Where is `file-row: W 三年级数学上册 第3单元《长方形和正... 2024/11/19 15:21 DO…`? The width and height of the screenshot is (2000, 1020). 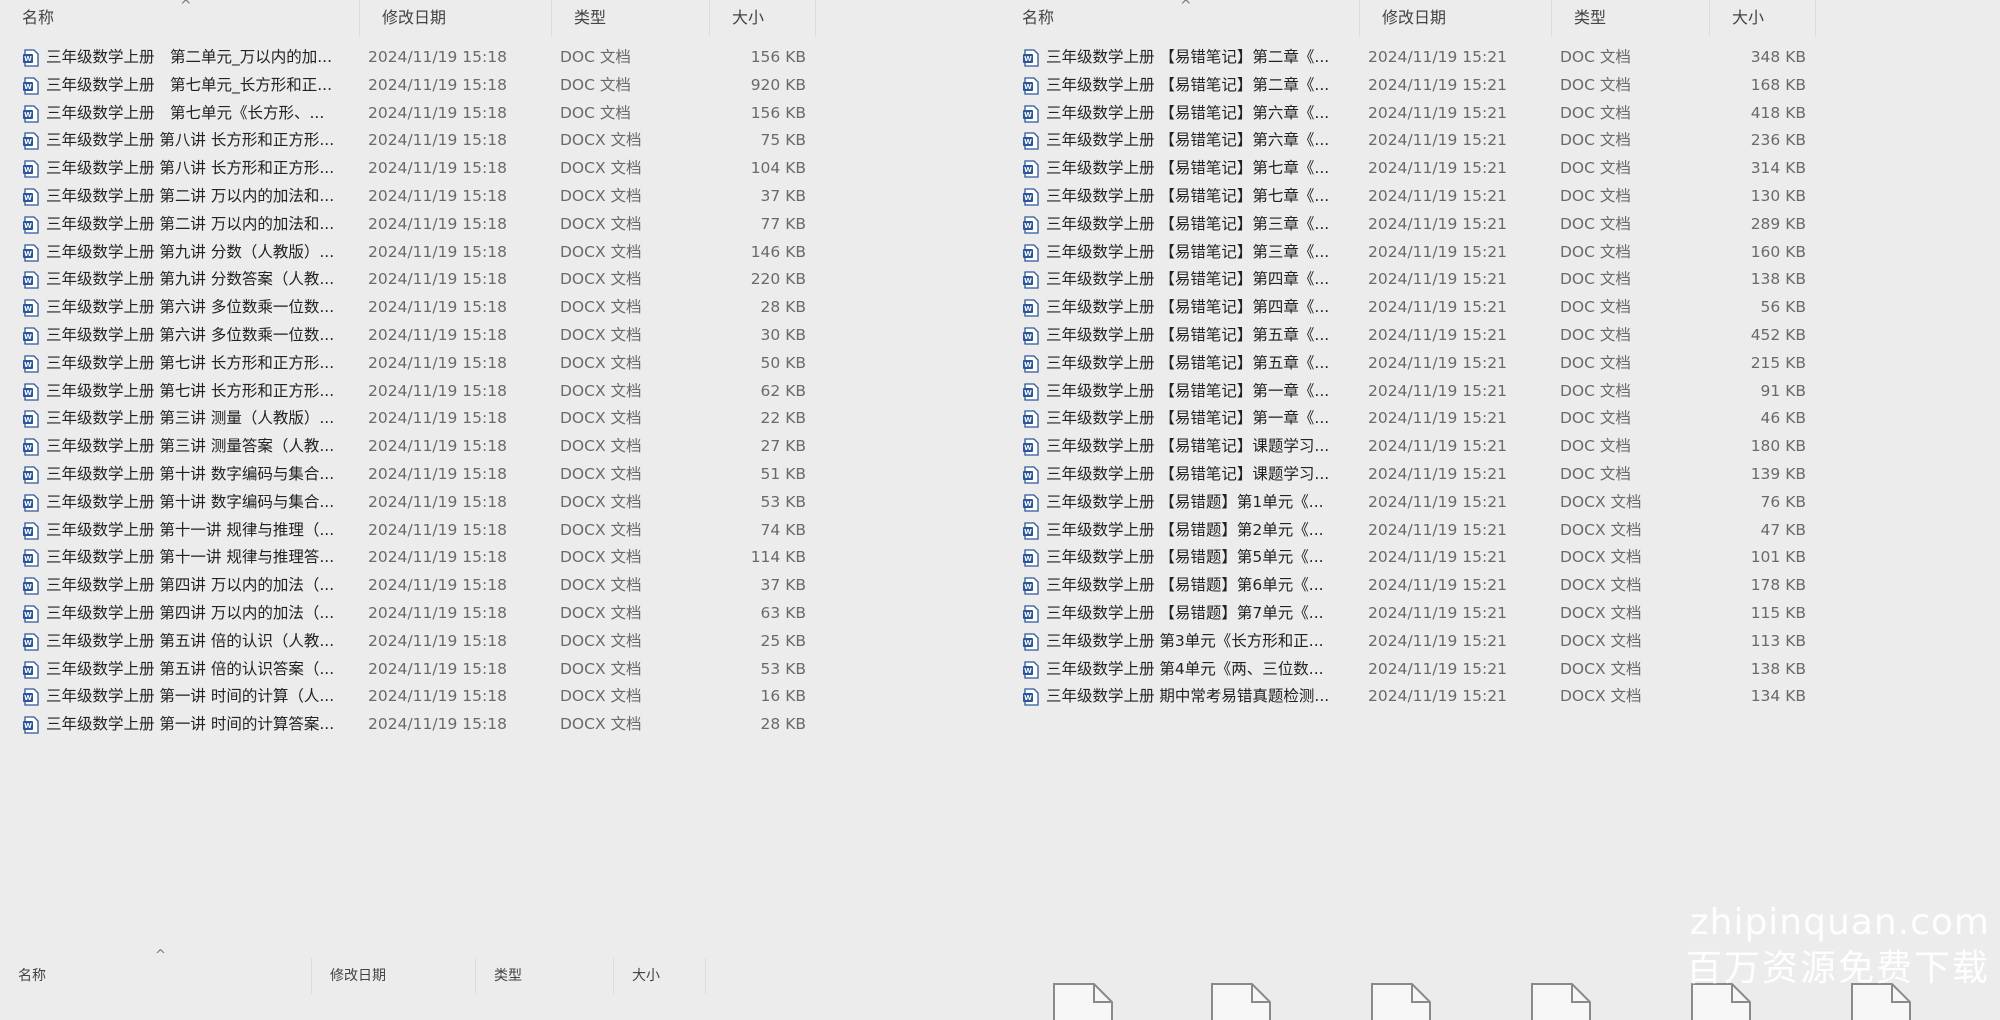 file-row: W 三年级数学上册 第3单元《长方形和正... 2024/11/19 15:21 DO… is located at coordinates (1410, 642).